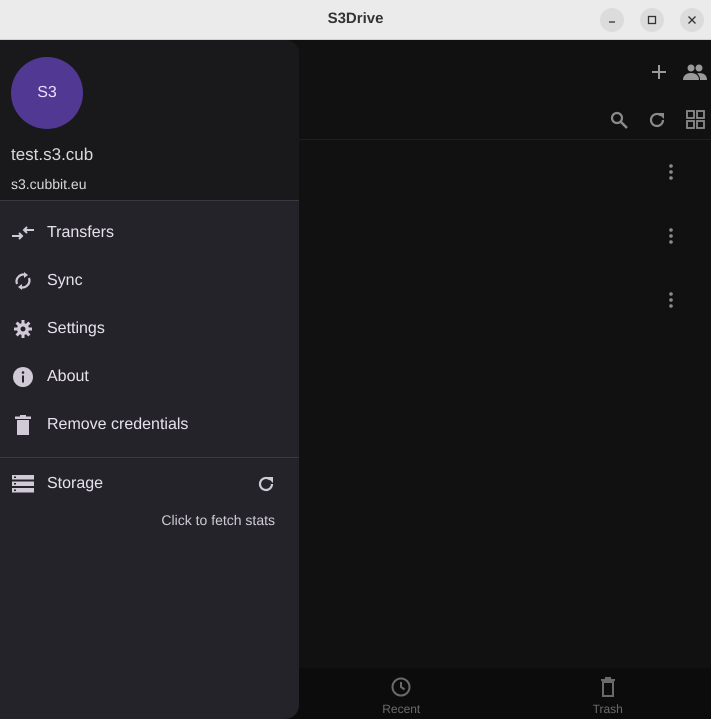 Image resolution: width=711 pixels, height=719 pixels. I want to click on maximize-button, so click(652, 20).